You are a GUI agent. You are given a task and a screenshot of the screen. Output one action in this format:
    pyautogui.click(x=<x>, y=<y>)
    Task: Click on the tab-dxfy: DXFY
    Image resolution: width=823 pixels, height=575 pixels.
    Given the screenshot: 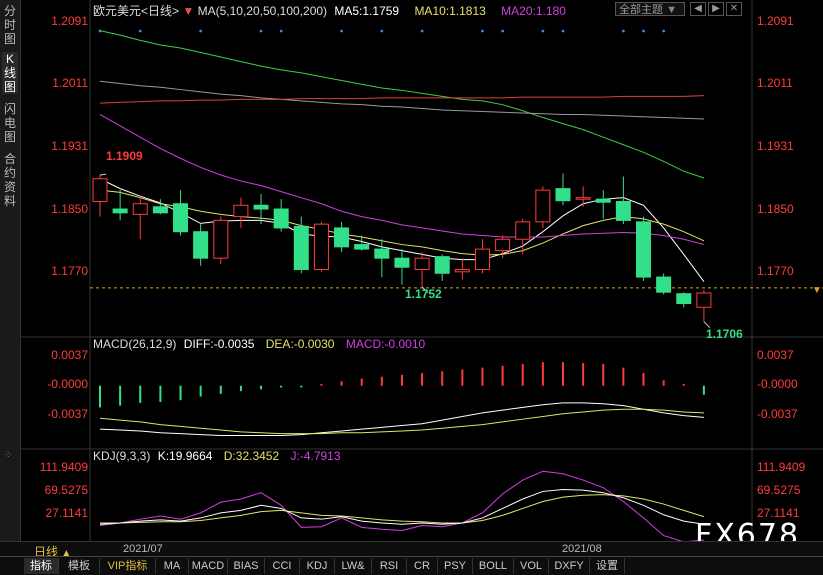 What is the action you would take?
    pyautogui.click(x=569, y=566)
    